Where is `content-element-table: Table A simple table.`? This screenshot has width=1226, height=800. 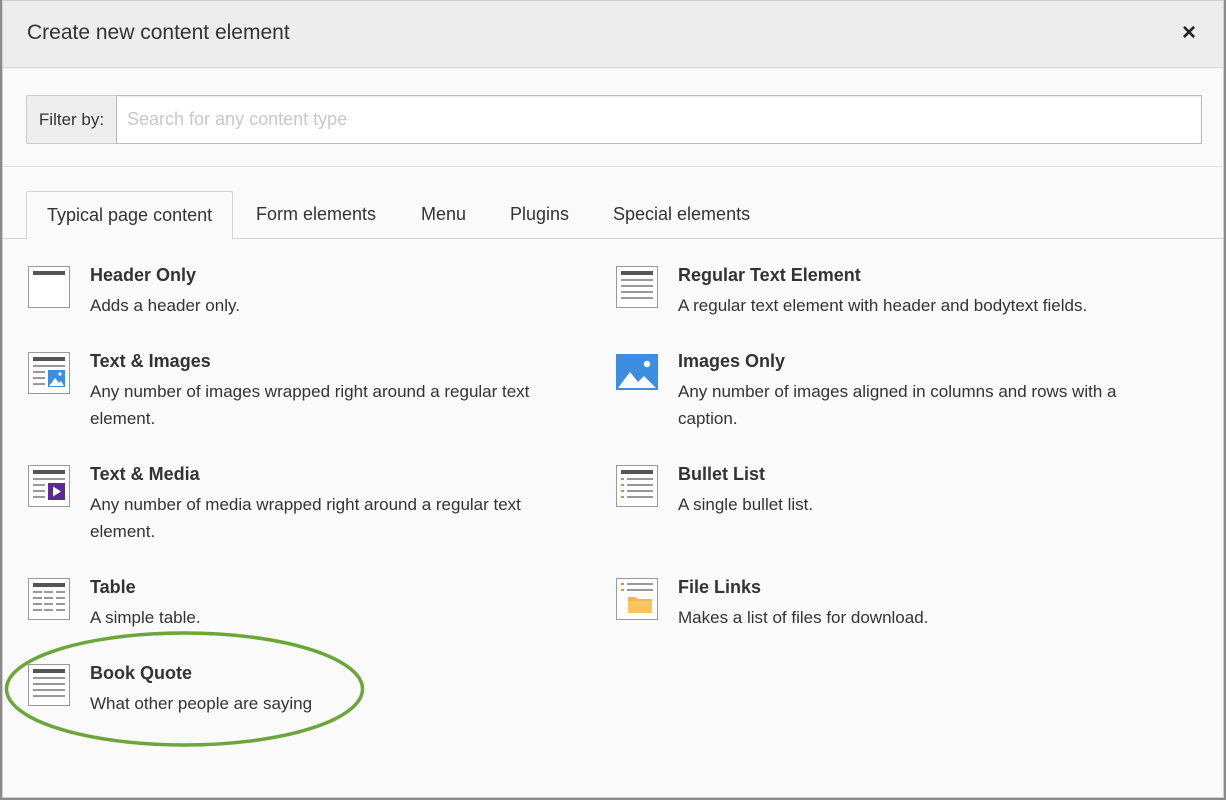
content-element-table: Table A simple table. is located at coordinates (298, 607).